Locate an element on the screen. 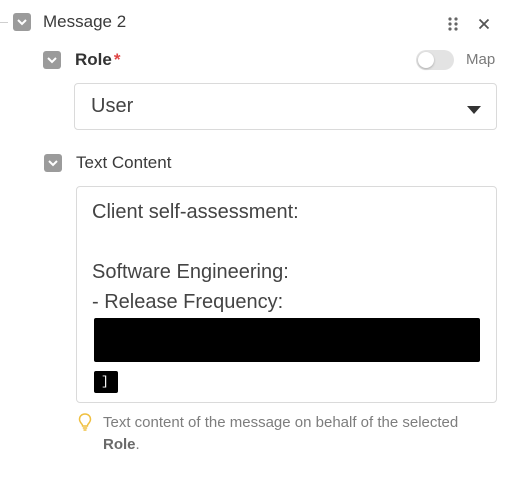  hint-period: . is located at coordinates (137, 444).